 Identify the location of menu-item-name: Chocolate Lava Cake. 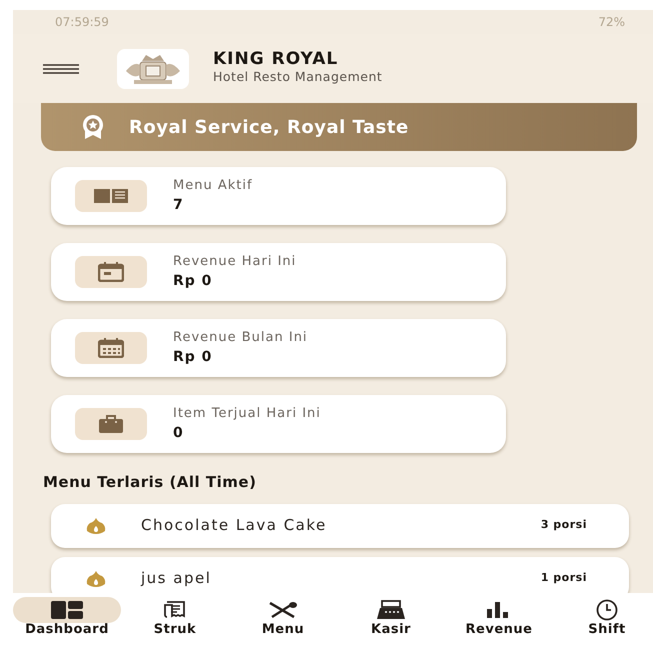
(234, 525).